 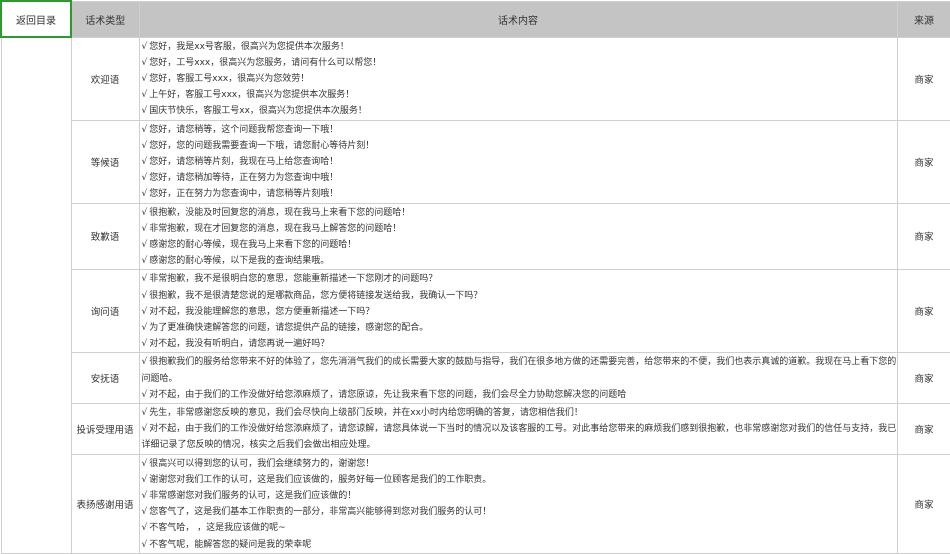 What do you see at coordinates (105, 19) in the screenshot?
I see `column-header-type: 话术类型` at bounding box center [105, 19].